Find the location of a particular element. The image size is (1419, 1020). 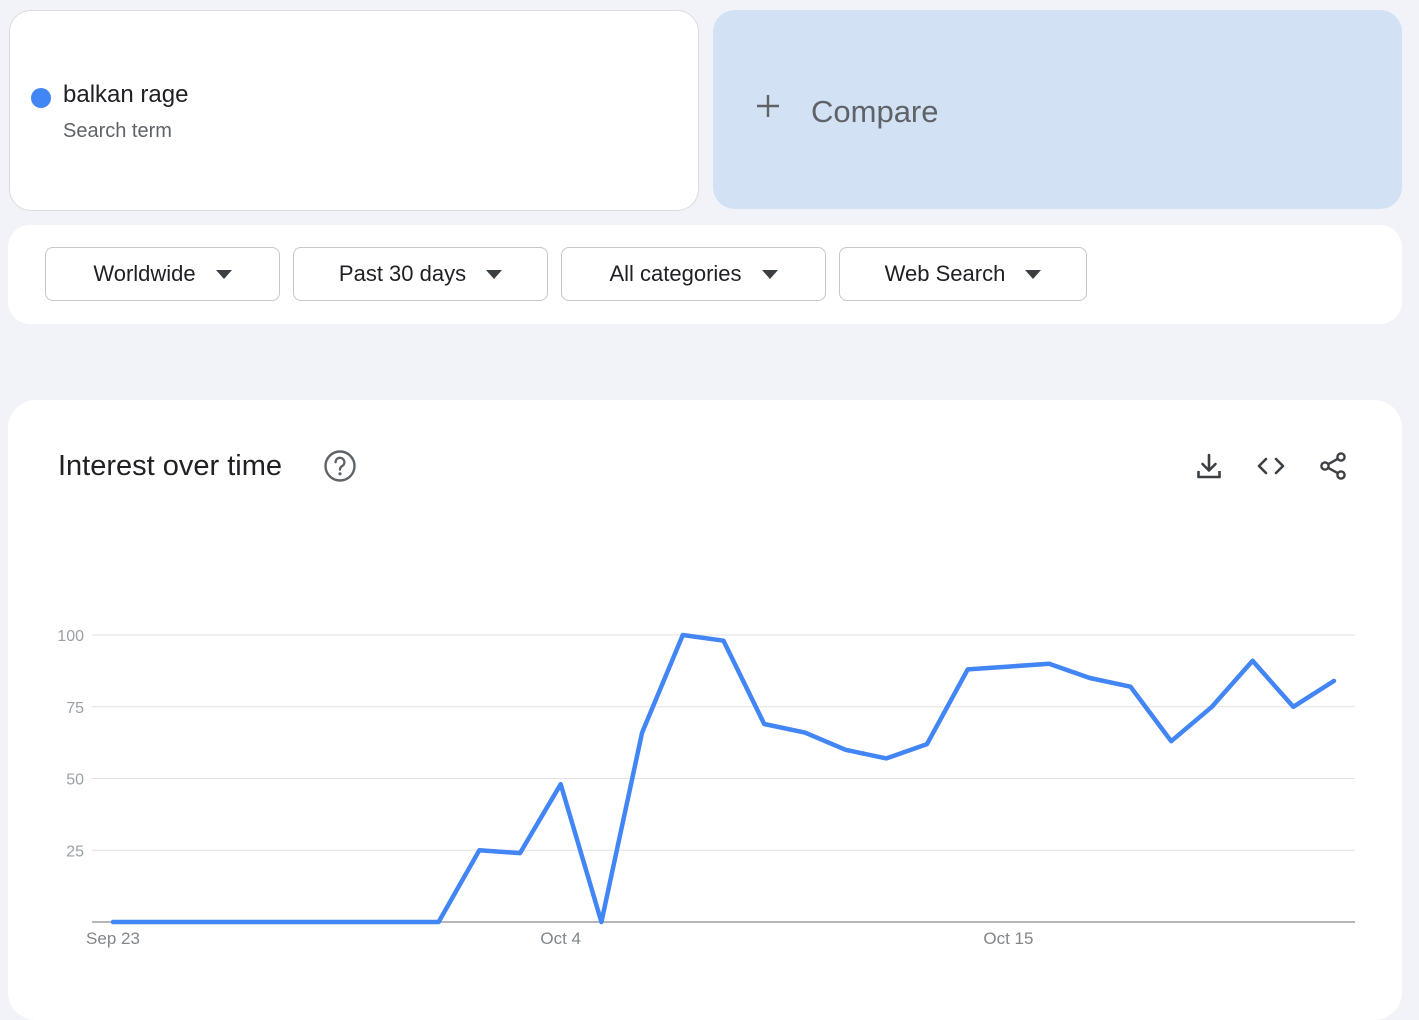

x-tick-label: Oct 15 is located at coordinates (1008, 938).